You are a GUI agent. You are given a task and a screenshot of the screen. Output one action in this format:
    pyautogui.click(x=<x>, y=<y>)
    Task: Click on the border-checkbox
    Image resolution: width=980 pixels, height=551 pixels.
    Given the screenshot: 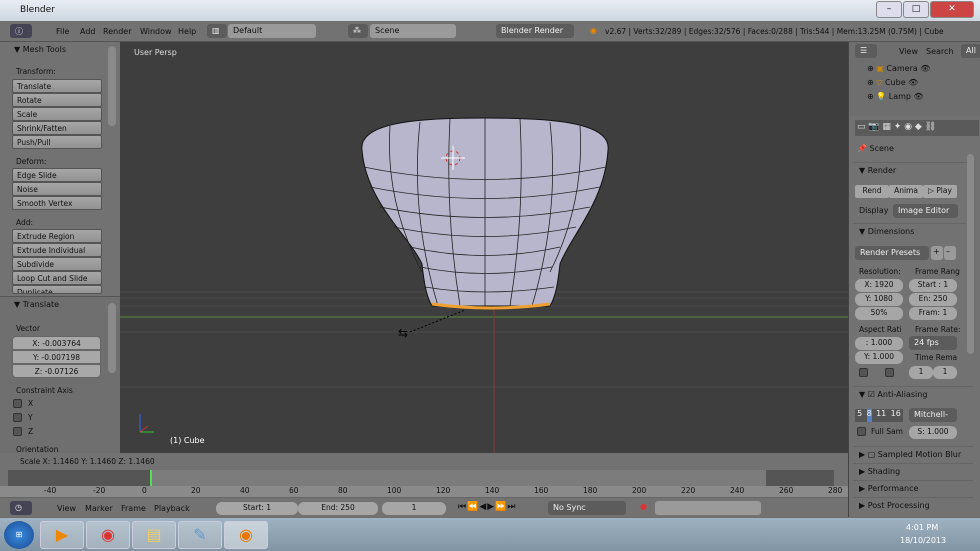 What is the action you would take?
    pyautogui.click(x=863, y=372)
    